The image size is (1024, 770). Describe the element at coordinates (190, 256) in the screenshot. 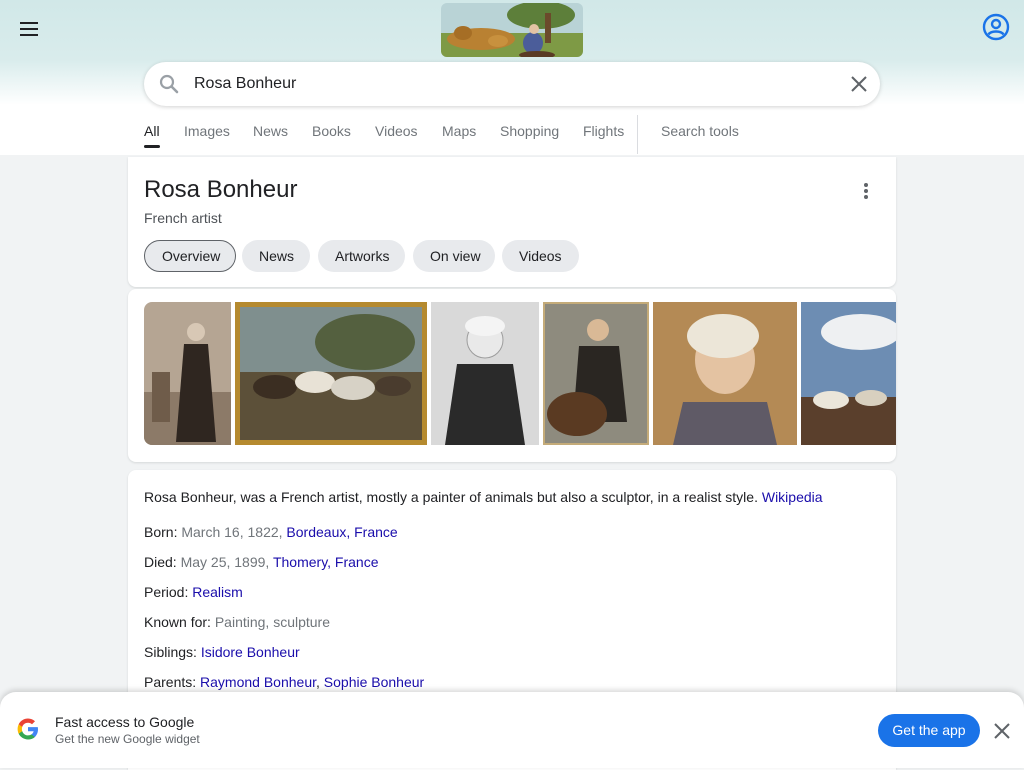

I see `chip-overview: Overview` at that location.